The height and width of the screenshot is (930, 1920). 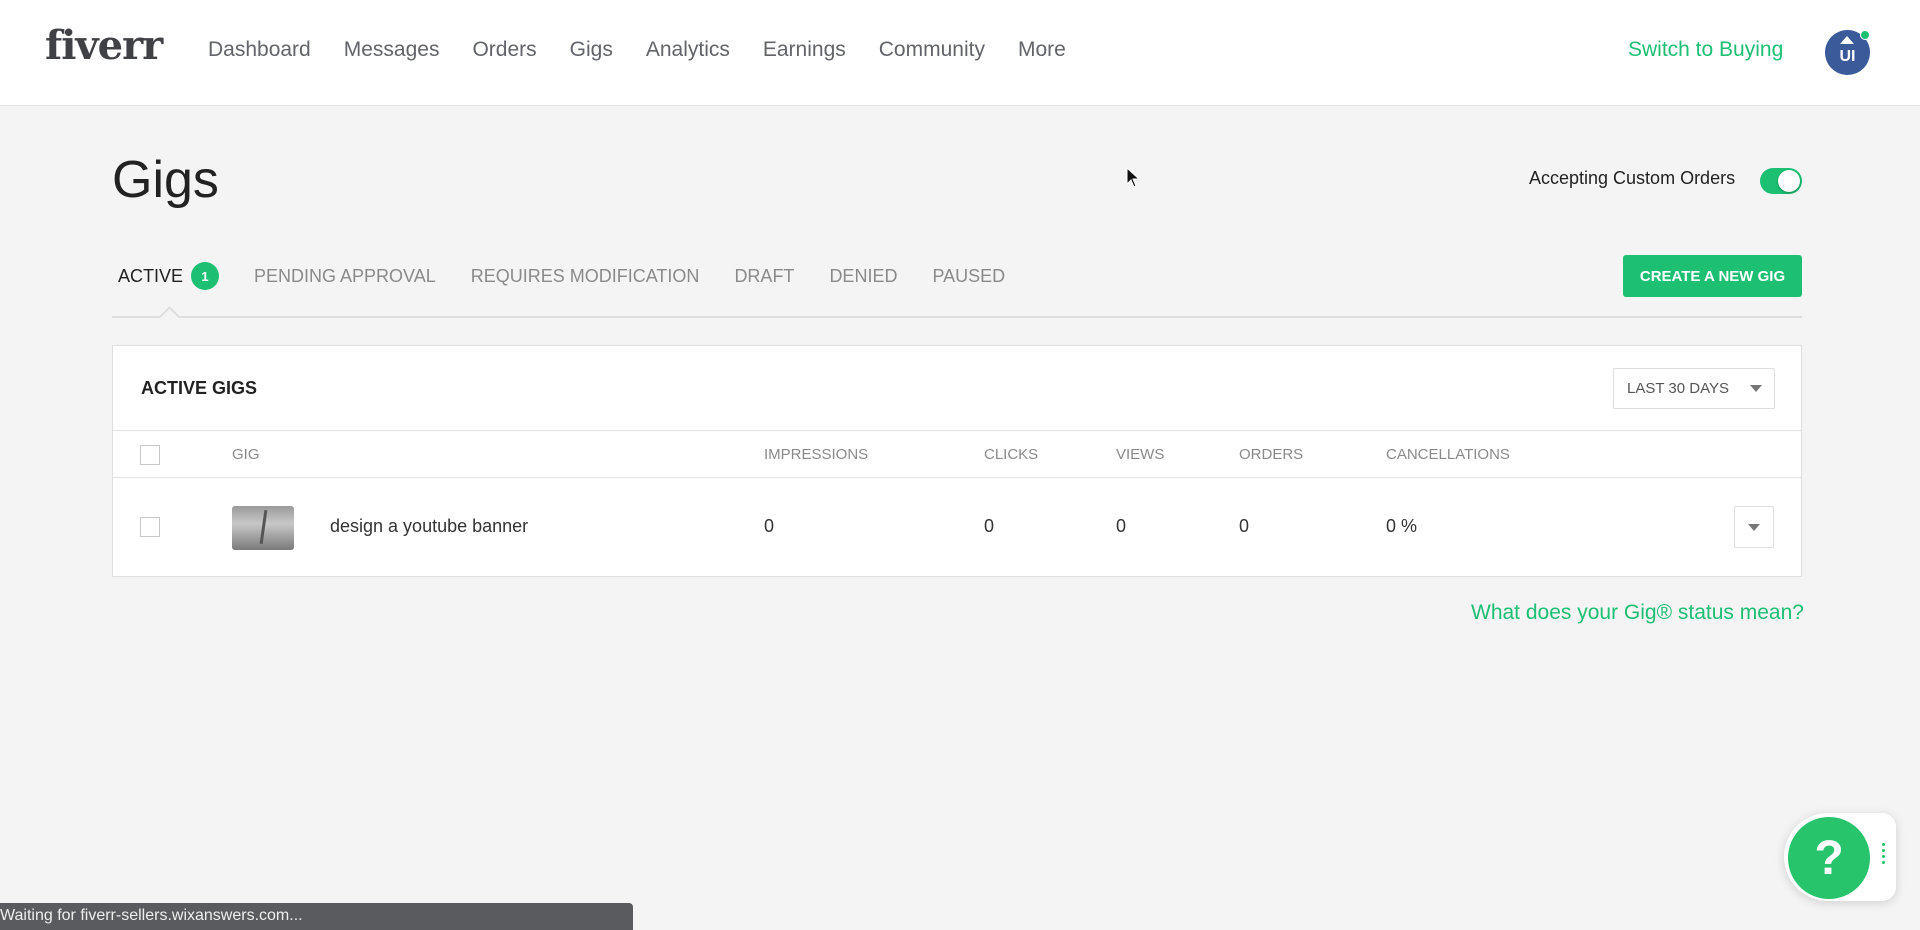 I want to click on nav-earnings: Earnings, so click(x=804, y=50).